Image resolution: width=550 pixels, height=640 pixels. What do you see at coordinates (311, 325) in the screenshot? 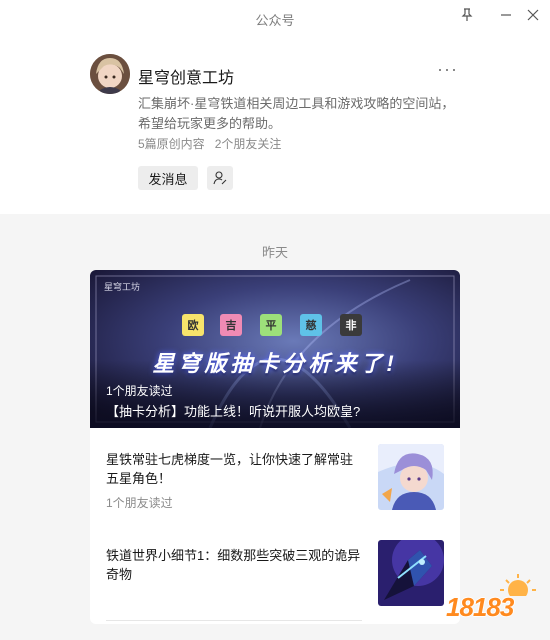
I see `dice-face: 慈` at bounding box center [311, 325].